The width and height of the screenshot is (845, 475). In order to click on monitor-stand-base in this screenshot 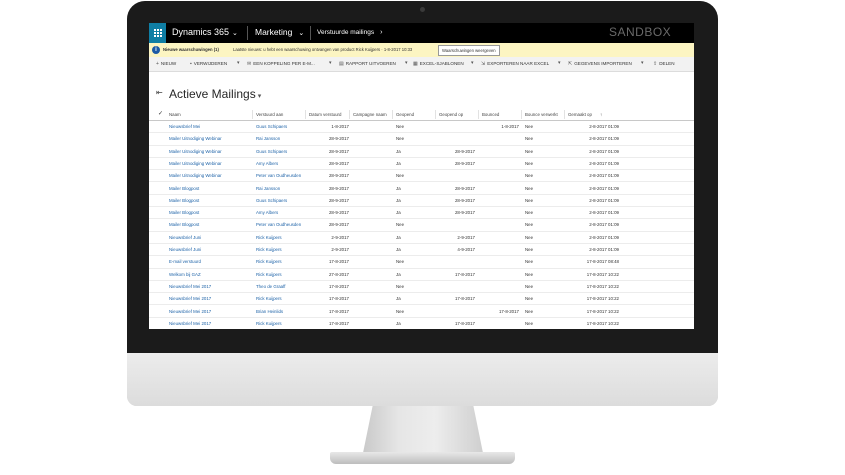, I will do `click(422, 458)`.